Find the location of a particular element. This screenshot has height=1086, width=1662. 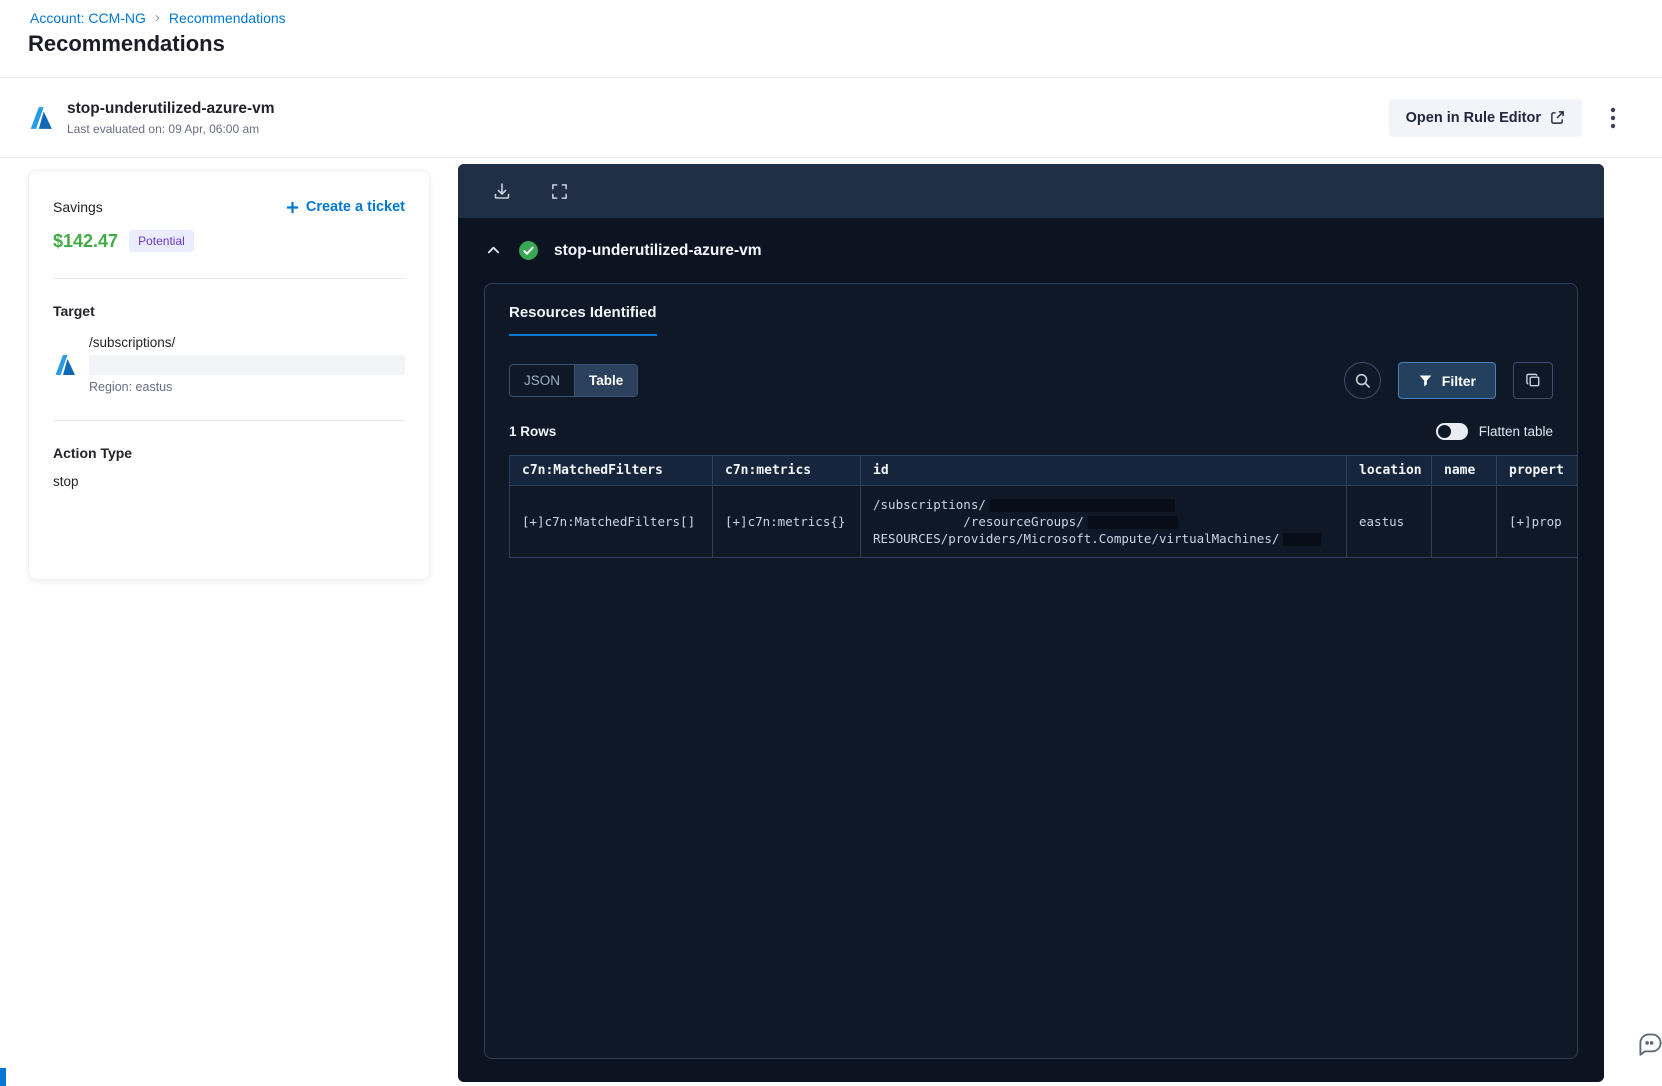

action-type-value: stop is located at coordinates (66, 481).